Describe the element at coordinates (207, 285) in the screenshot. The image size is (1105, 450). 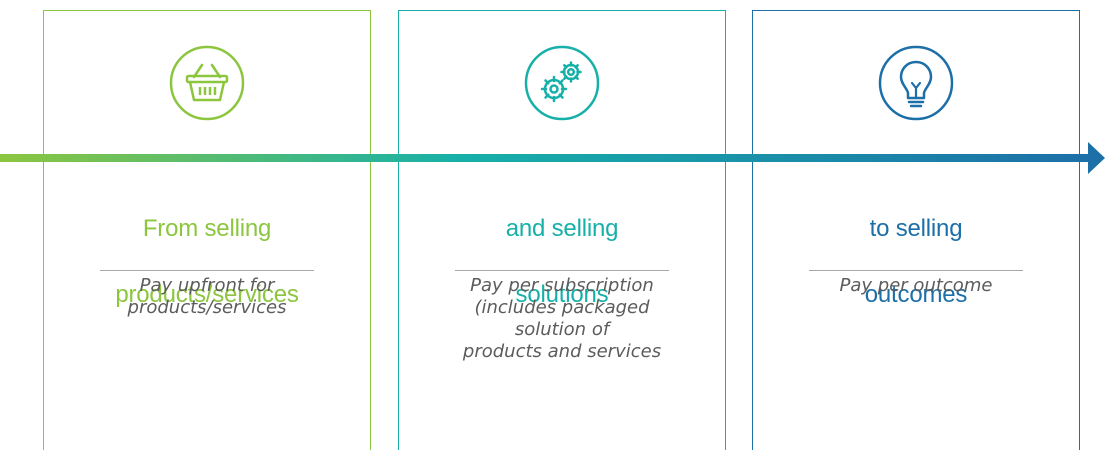
I see `description-line: Pay upfront for` at that location.